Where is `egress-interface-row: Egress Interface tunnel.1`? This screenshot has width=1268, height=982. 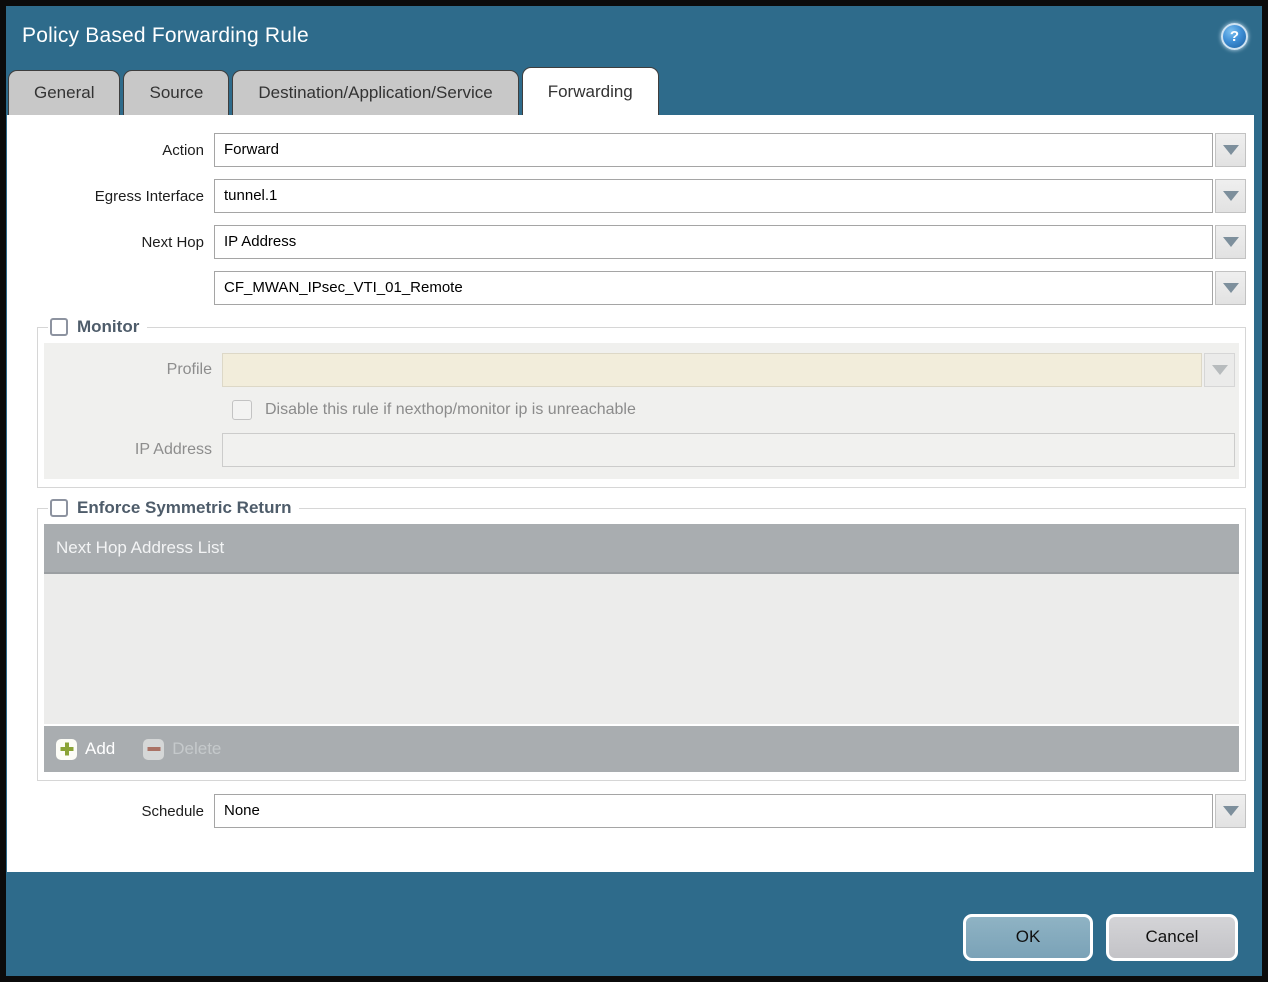 egress-interface-row: Egress Interface tunnel.1 is located at coordinates (637, 196).